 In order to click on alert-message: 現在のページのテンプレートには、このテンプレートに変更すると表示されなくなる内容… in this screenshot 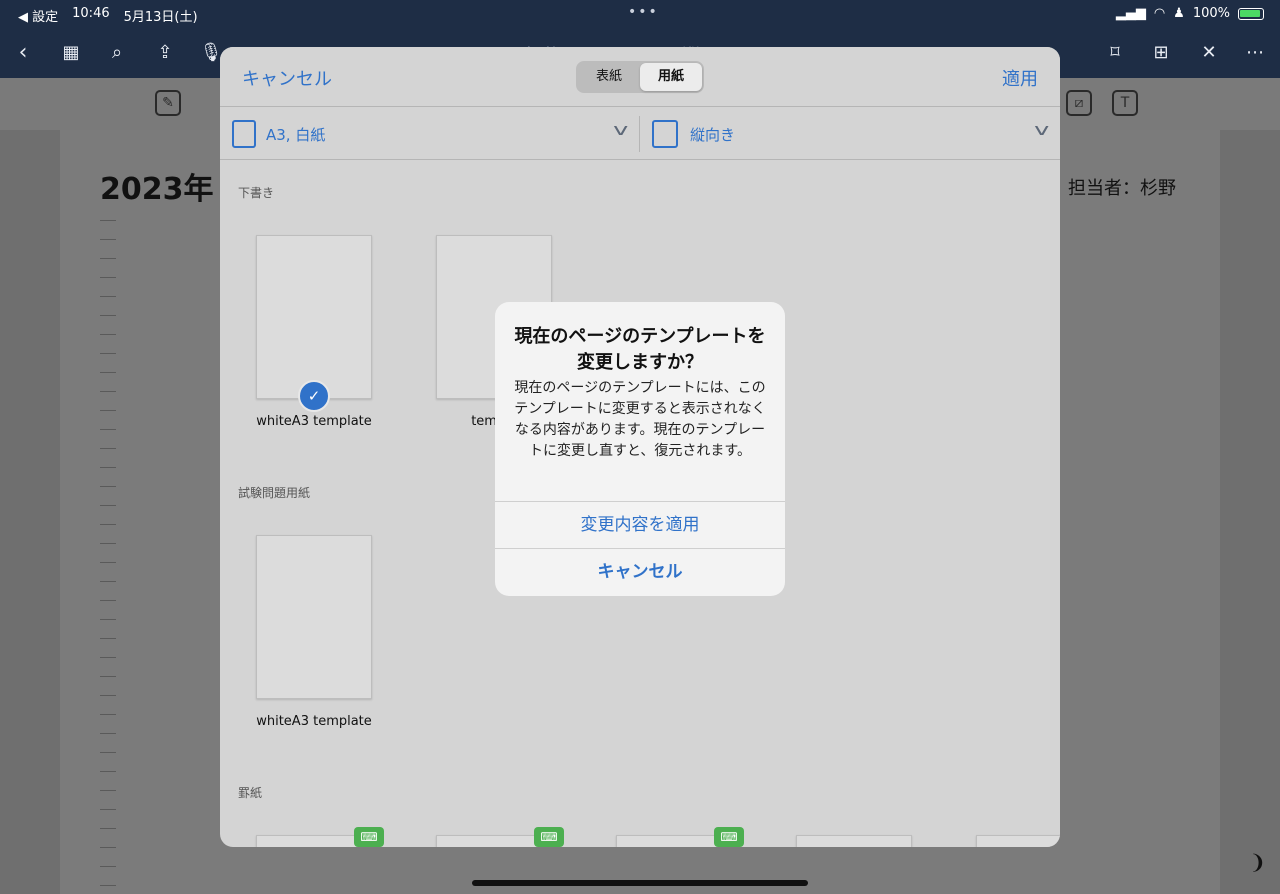, I will do `click(640, 419)`.